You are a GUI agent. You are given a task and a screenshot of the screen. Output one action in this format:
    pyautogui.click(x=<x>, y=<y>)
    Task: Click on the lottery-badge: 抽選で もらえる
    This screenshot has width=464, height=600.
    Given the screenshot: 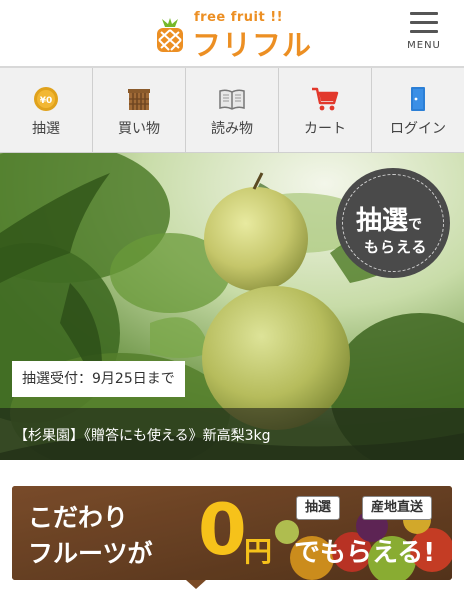 What is the action you would take?
    pyautogui.click(x=393, y=223)
    